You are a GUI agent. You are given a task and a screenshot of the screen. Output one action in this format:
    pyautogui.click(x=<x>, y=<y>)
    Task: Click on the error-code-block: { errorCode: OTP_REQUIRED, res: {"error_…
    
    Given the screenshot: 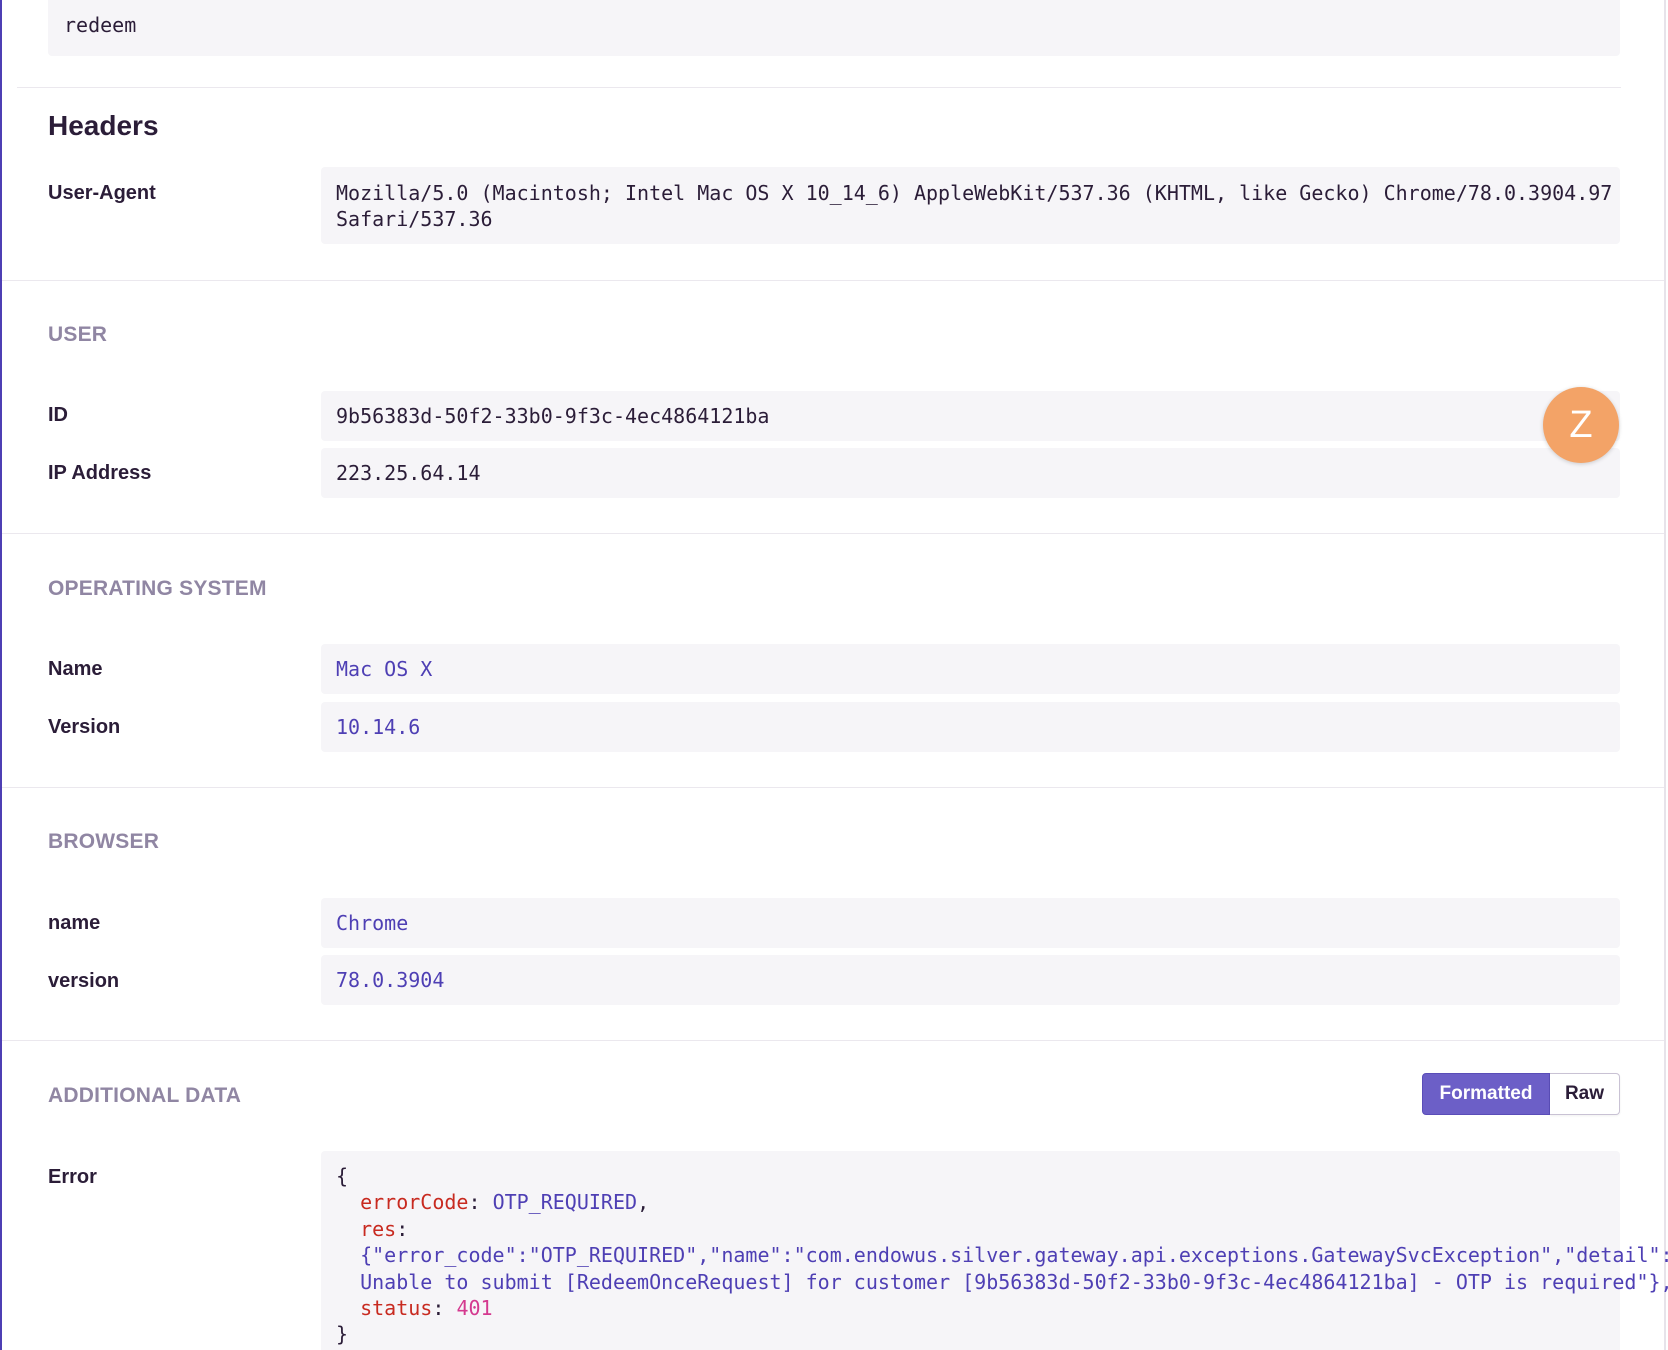 What is the action you would take?
    pyautogui.click(x=1002, y=1255)
    